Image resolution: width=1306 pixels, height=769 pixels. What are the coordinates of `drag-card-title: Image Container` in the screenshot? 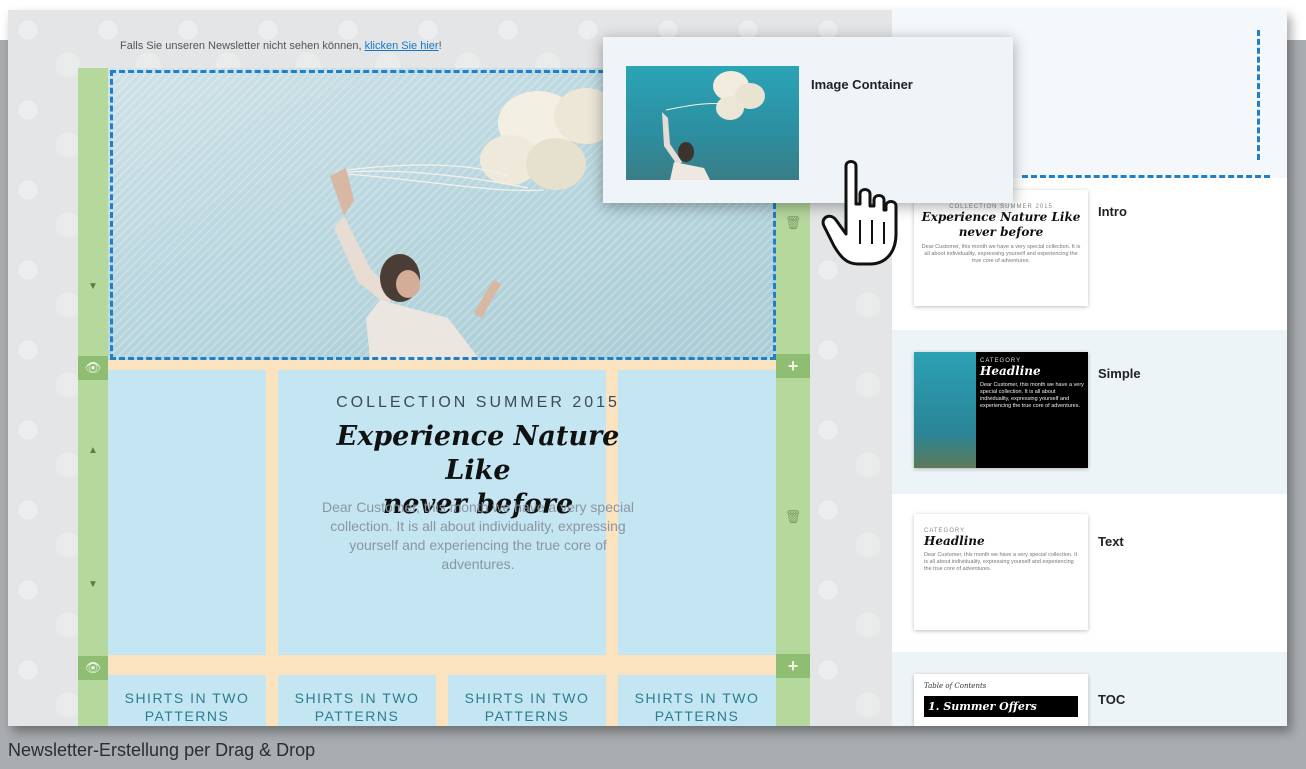 It's located at (862, 84).